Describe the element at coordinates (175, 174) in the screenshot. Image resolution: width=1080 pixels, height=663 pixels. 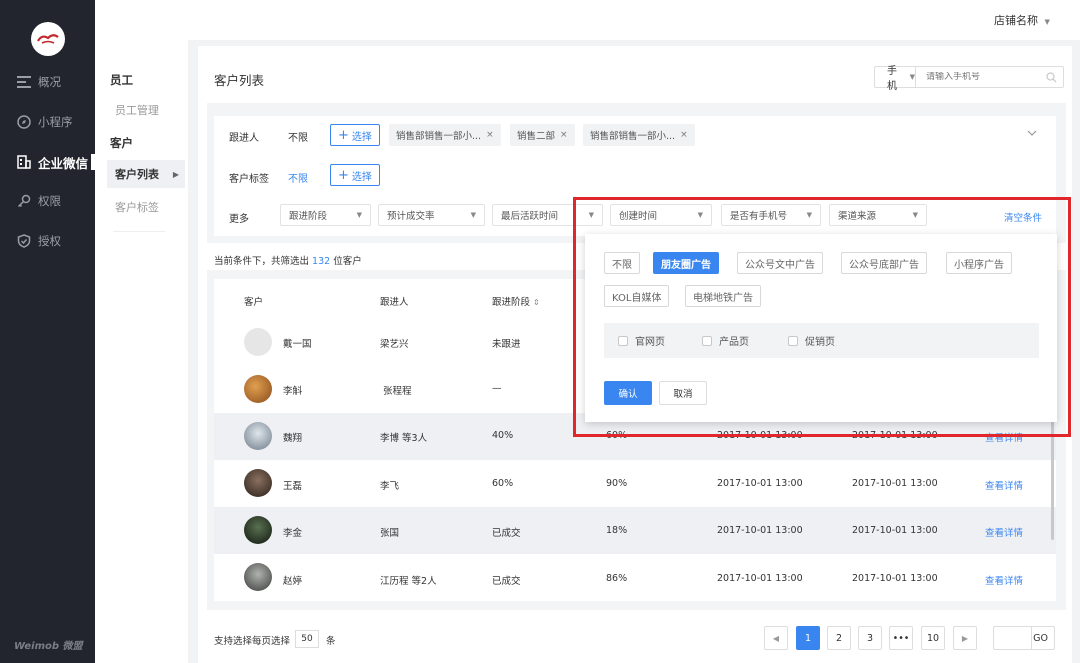
I see `caret-right-icon: ▶` at that location.